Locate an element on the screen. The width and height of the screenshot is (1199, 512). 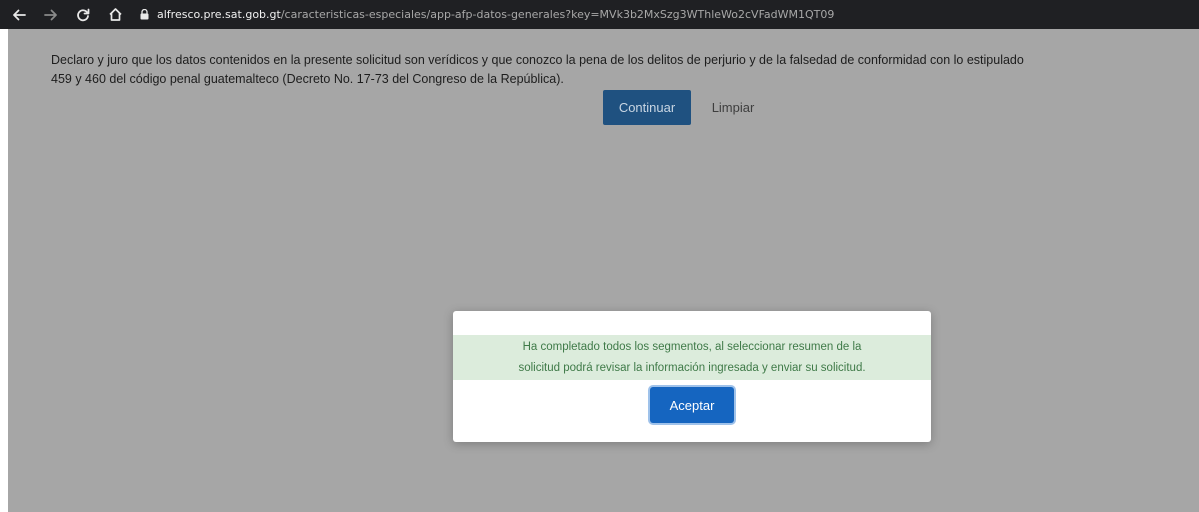
back-button is located at coordinates (19, 15).